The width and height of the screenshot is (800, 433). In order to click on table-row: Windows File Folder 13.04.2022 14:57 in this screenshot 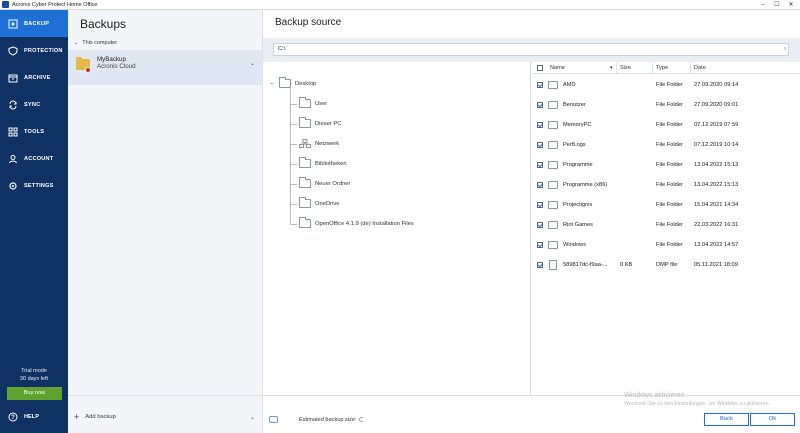, I will do `click(666, 245)`.